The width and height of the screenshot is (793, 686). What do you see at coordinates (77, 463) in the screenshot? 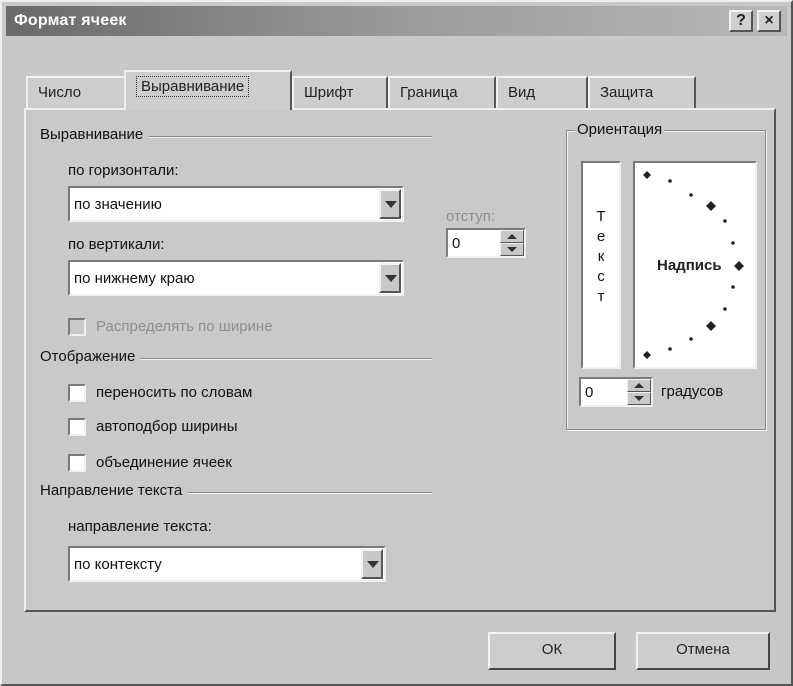
I see `merge-checkbox` at bounding box center [77, 463].